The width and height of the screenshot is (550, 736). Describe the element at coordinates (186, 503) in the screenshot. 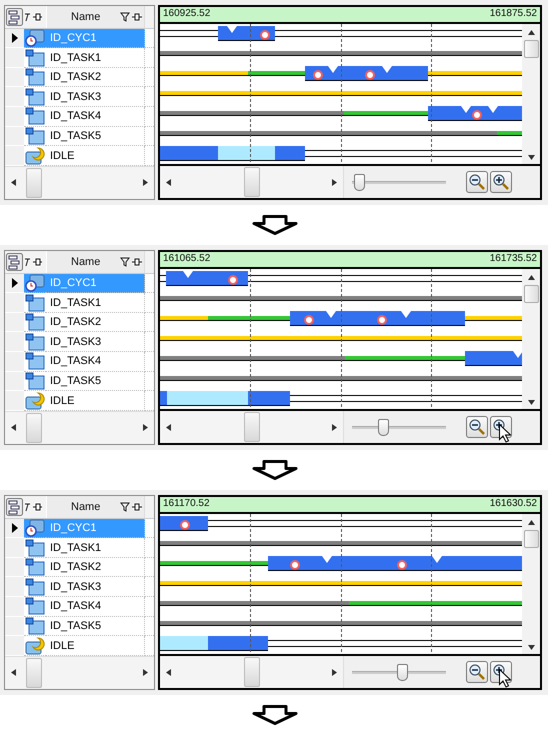

I see `start-time: 161170.52` at that location.